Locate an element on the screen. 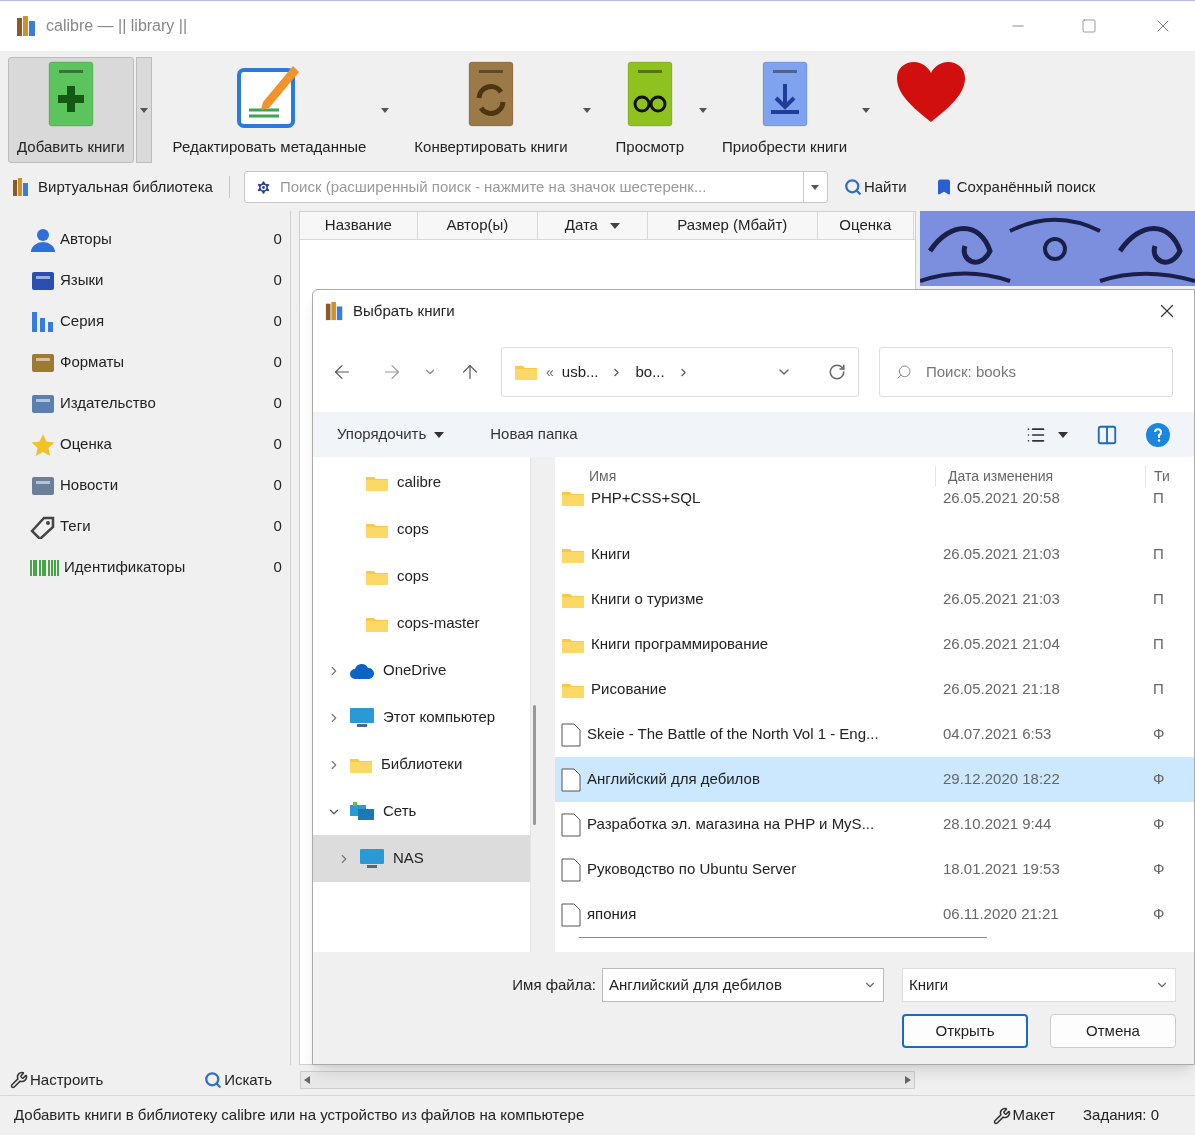 The height and width of the screenshot is (1135, 1195). category-label: Теги is located at coordinates (165, 526).